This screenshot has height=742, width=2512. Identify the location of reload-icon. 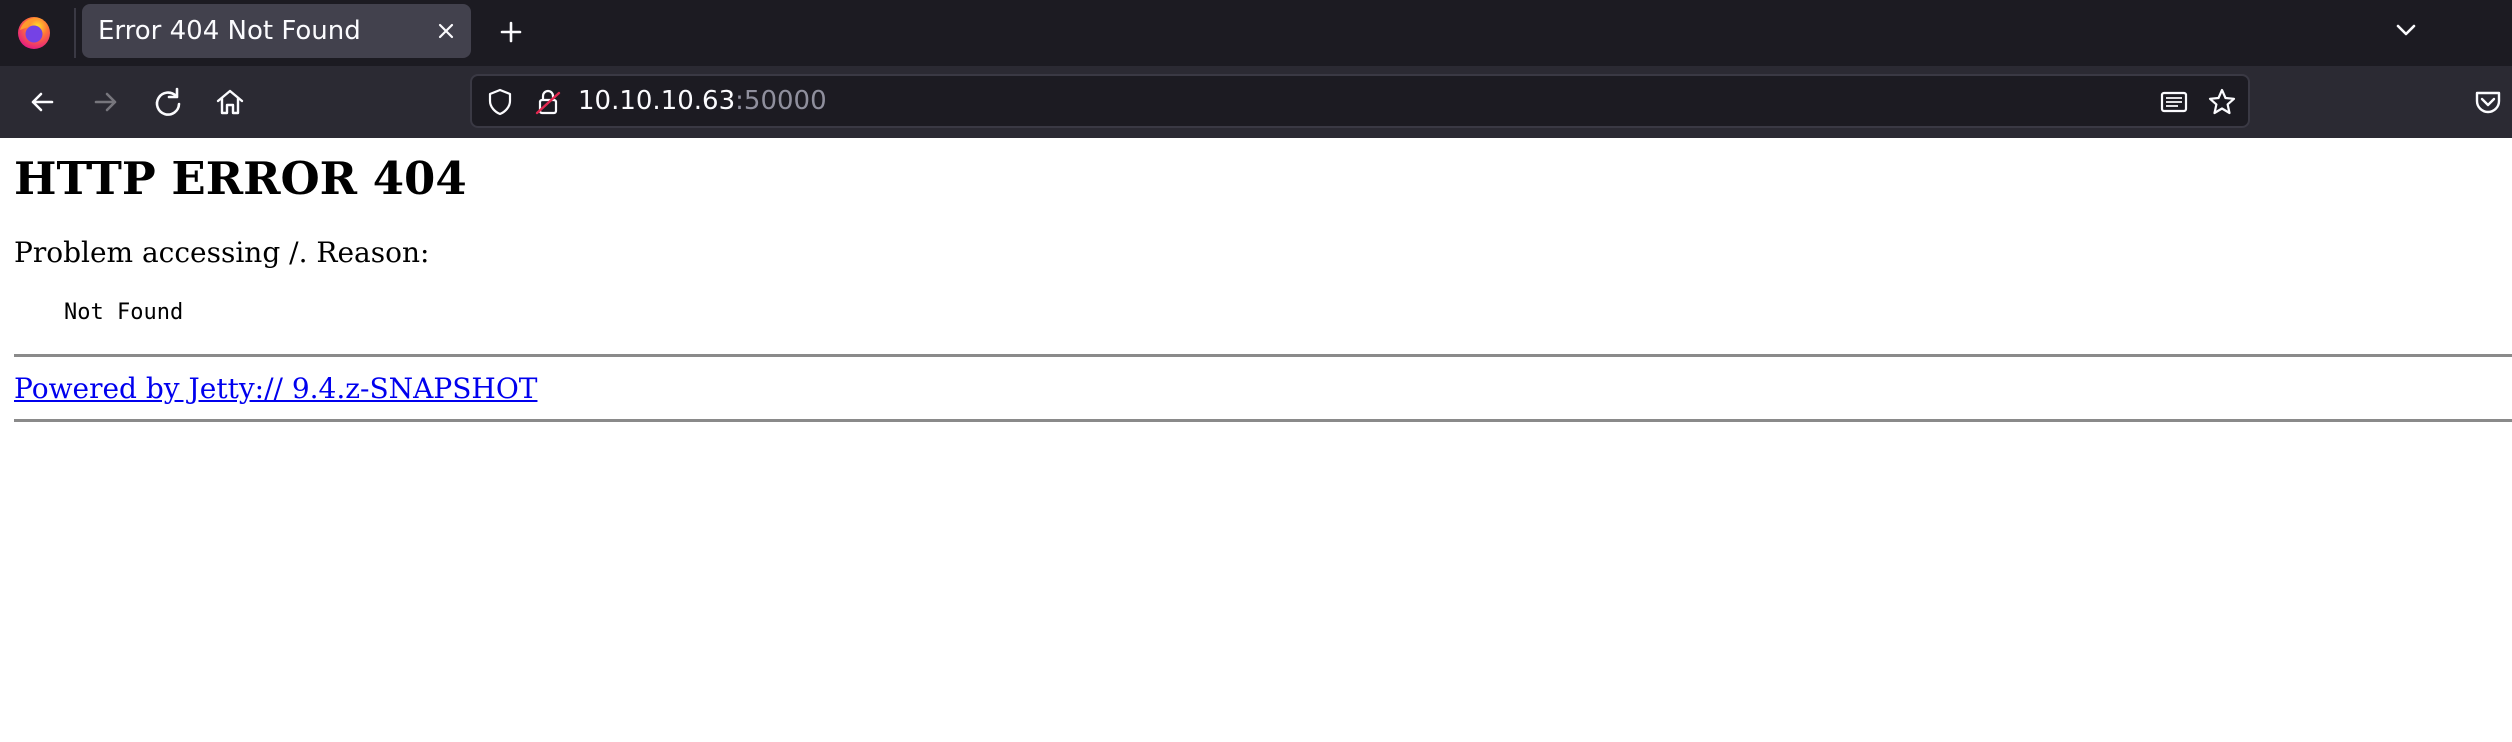
(168, 101).